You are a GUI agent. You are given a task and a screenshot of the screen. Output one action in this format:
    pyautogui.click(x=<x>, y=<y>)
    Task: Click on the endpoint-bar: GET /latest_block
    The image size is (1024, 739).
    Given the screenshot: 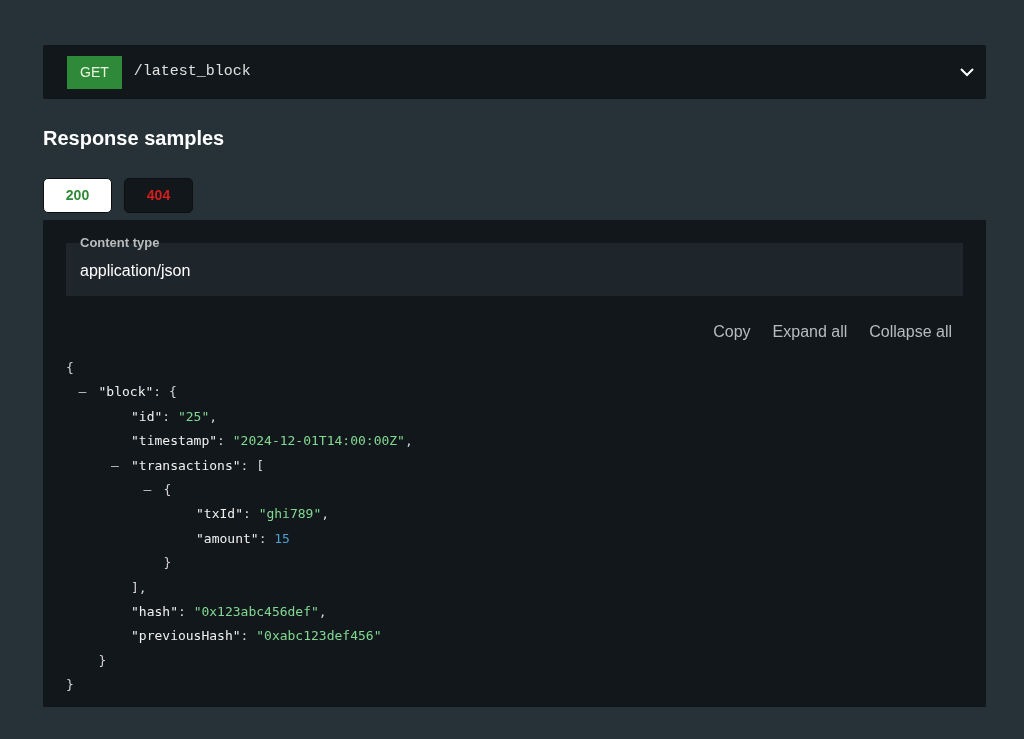 What is the action you would take?
    pyautogui.click(x=514, y=72)
    